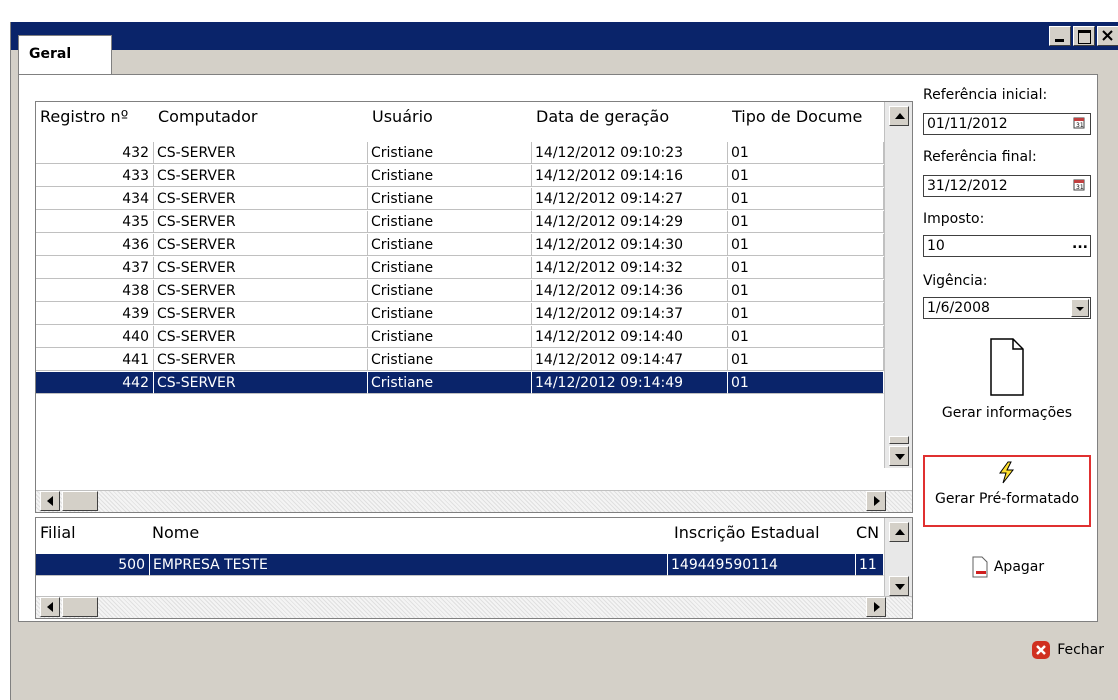 The image size is (1118, 700). What do you see at coordinates (630, 245) in the screenshot?
I see `table-cell: 14/12/2012 09:14:30` at bounding box center [630, 245].